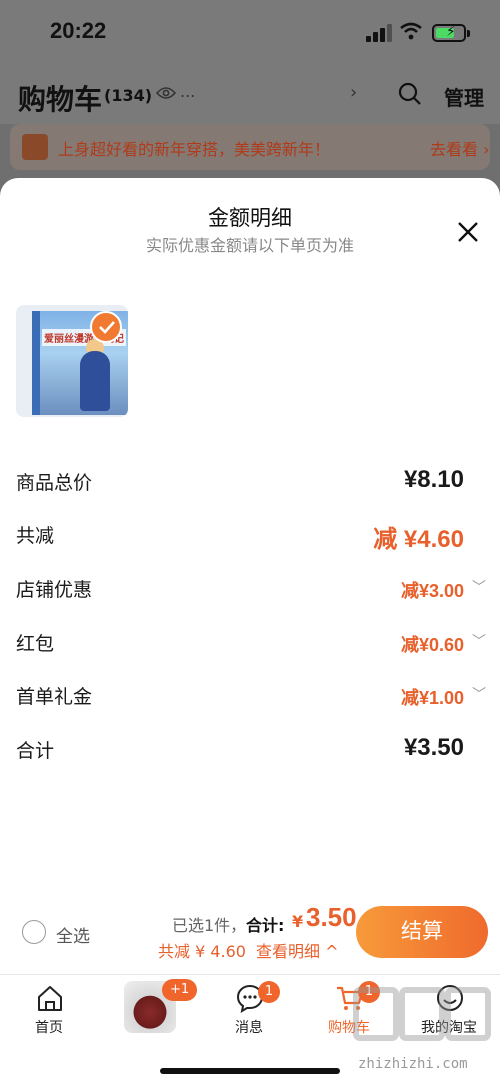 The width and height of the screenshot is (500, 1082). Describe the element at coordinates (54, 590) in the screenshot. I see `row-label: 店铺优惠` at that location.